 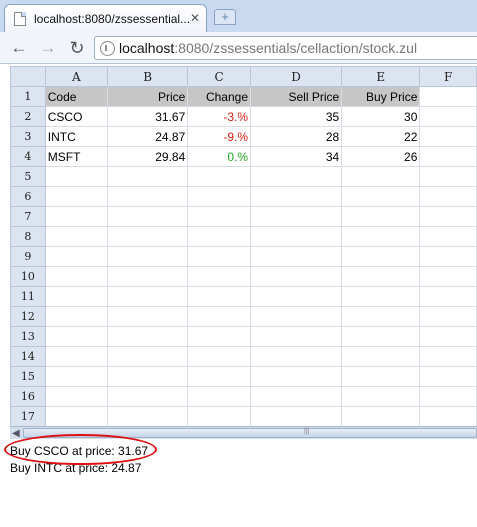 I want to click on column-header-d: D, so click(x=296, y=76).